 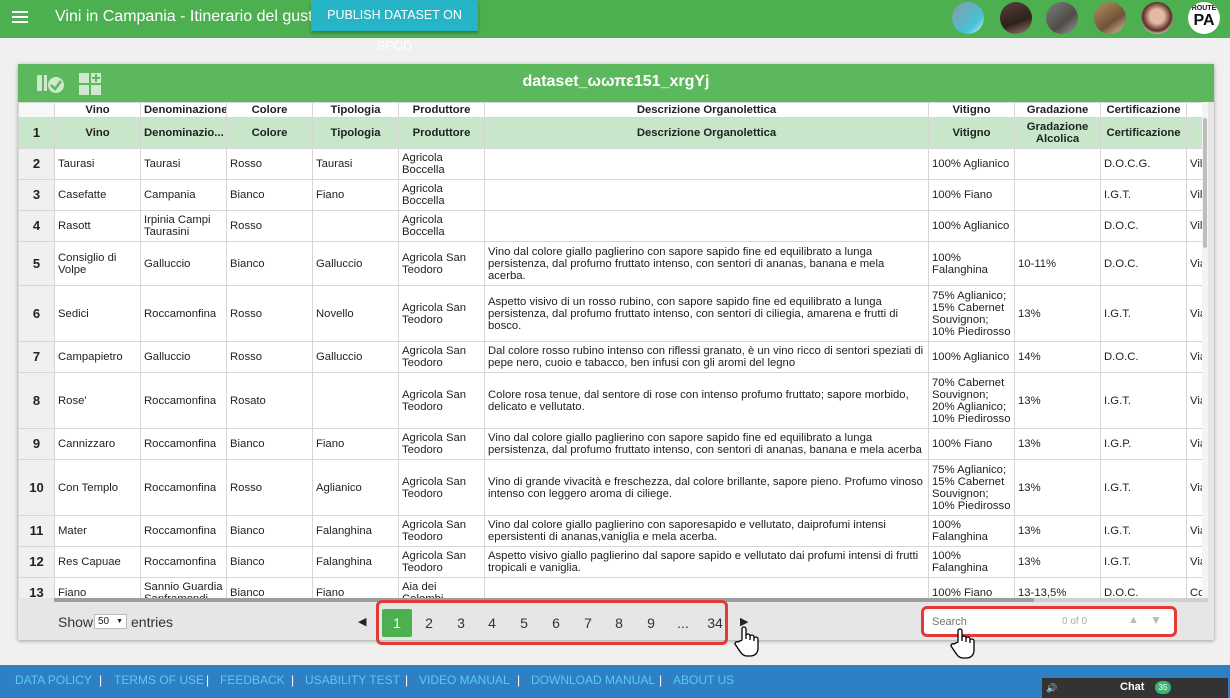 I want to click on page-button: 4, so click(x=492, y=623).